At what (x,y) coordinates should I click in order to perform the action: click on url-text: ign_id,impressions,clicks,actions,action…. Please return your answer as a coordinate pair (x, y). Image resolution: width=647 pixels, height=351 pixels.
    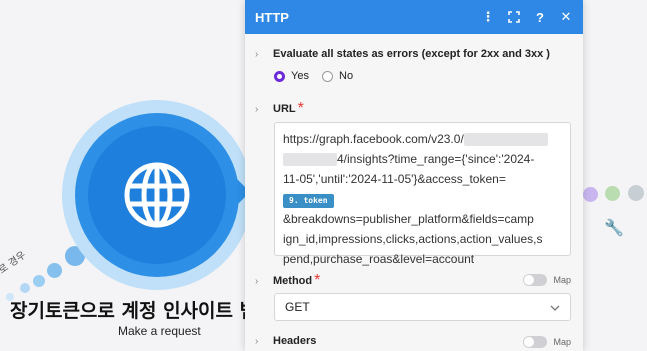
    Looking at the image, I should click on (413, 239).